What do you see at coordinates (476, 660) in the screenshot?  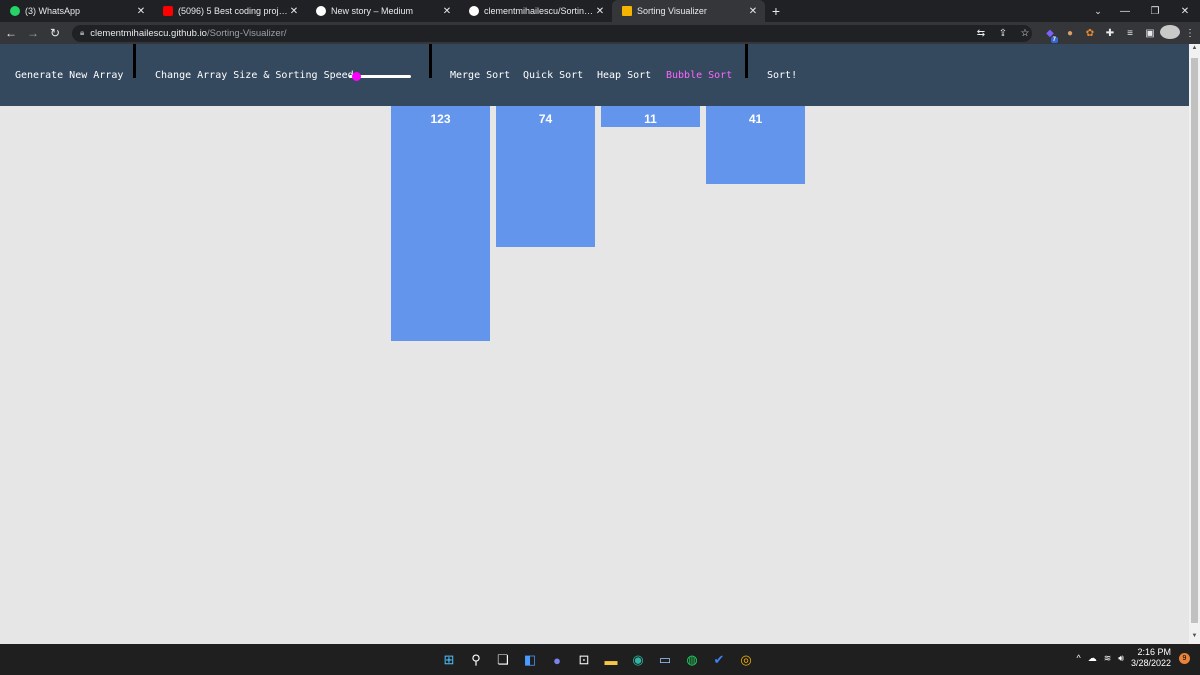 I see `search-icon: ⚲` at bounding box center [476, 660].